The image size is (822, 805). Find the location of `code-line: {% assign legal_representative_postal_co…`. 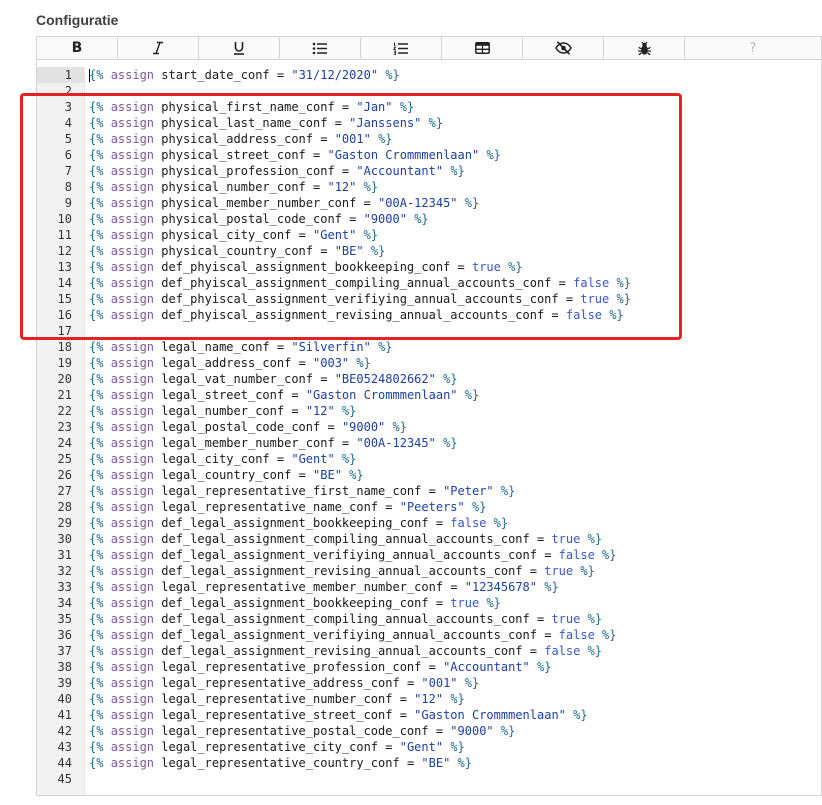

code-line: {% assign legal_representative_postal_co… is located at coordinates (455, 731).